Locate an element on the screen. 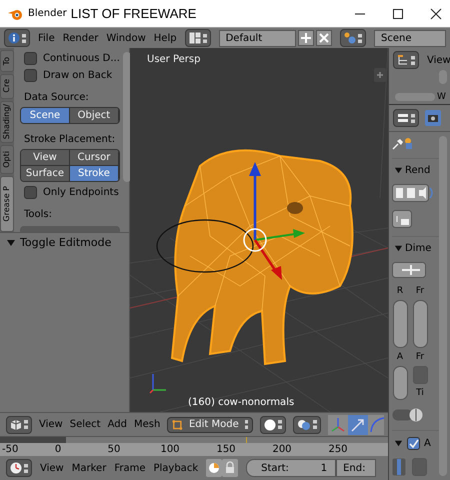  frame-label: 200 is located at coordinates (282, 449).